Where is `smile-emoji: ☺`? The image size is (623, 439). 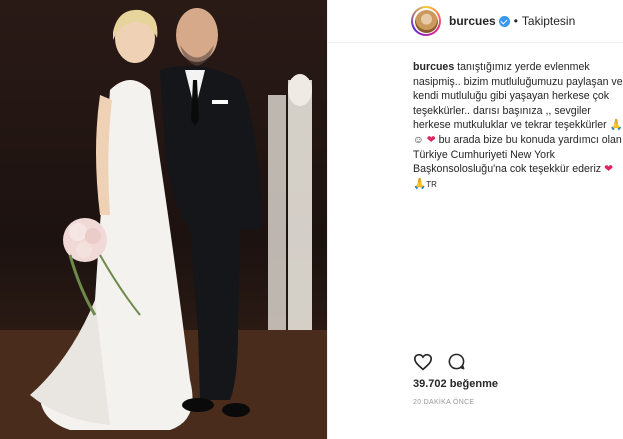
smile-emoji: ☺ is located at coordinates (418, 139).